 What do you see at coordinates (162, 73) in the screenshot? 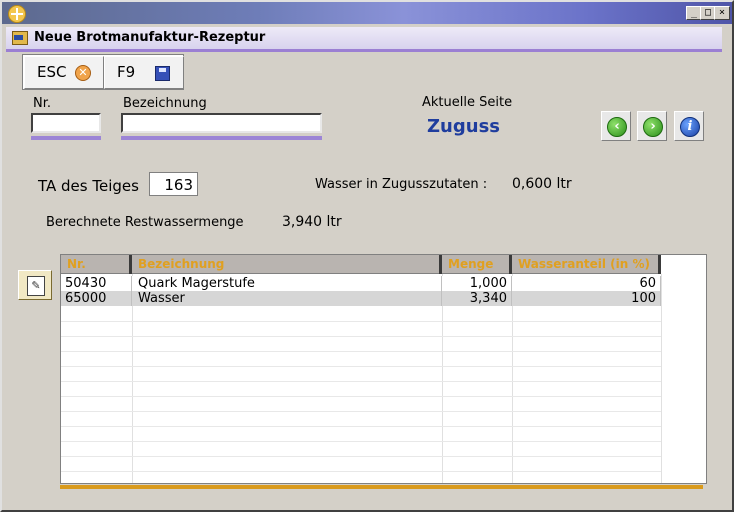
I see `save-disk-icon` at bounding box center [162, 73].